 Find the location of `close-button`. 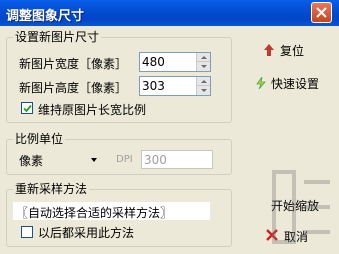

close-button is located at coordinates (321, 12).